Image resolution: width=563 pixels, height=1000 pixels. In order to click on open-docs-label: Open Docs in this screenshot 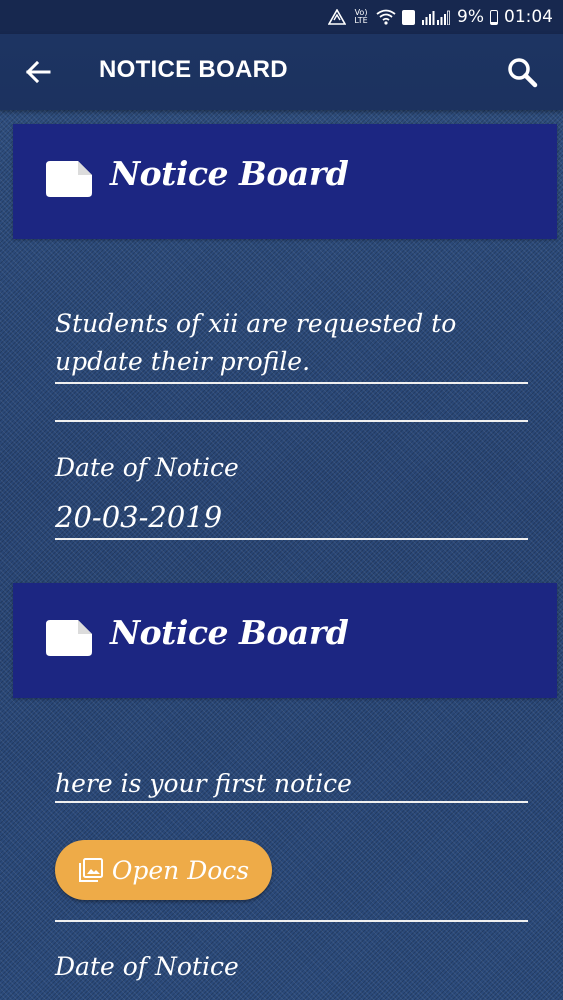, I will do `click(180, 870)`.